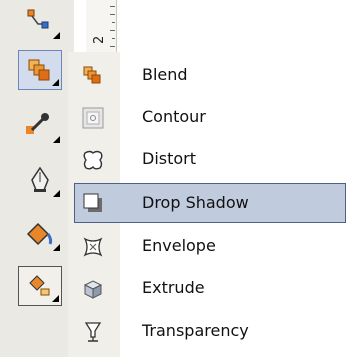 Image resolution: width=347 pixels, height=357 pixels. I want to click on vertical-ruler, so click(101, 28).